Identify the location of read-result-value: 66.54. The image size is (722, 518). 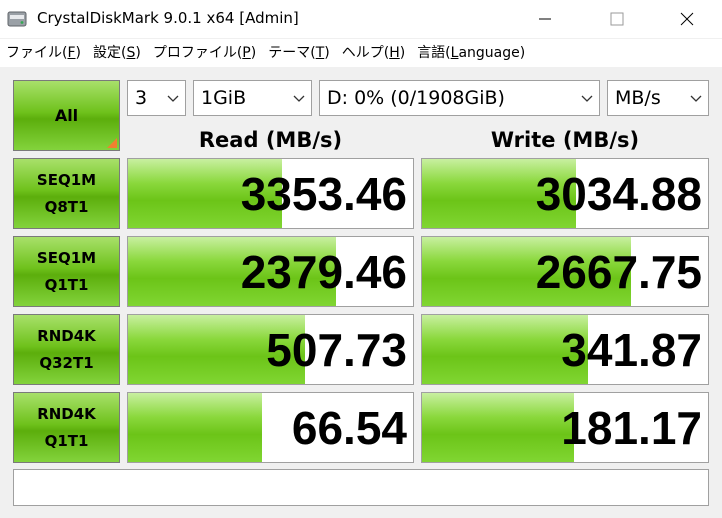
(349, 428).